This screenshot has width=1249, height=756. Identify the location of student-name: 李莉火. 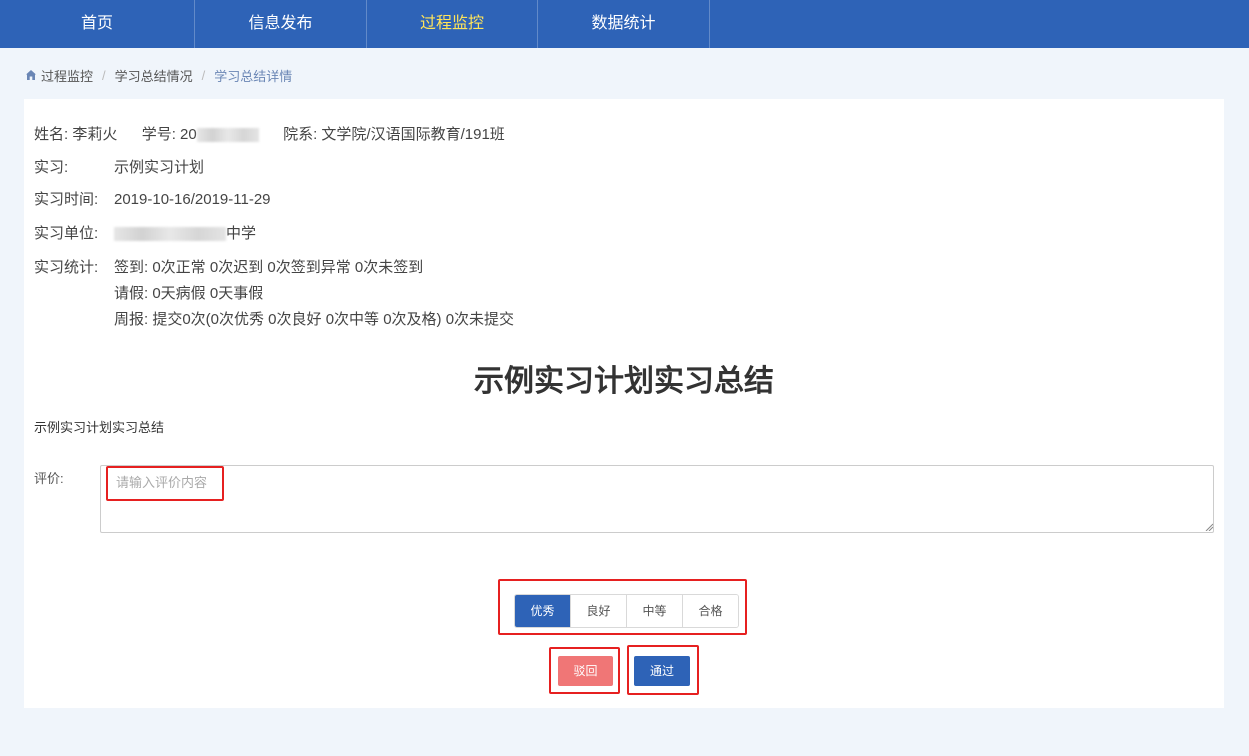
(95, 134).